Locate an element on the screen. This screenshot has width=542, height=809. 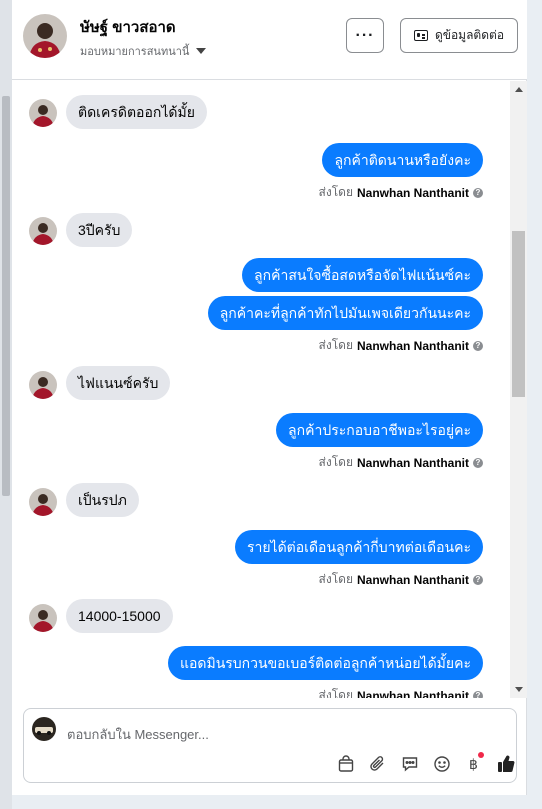
paperclip-icon is located at coordinates (378, 764).